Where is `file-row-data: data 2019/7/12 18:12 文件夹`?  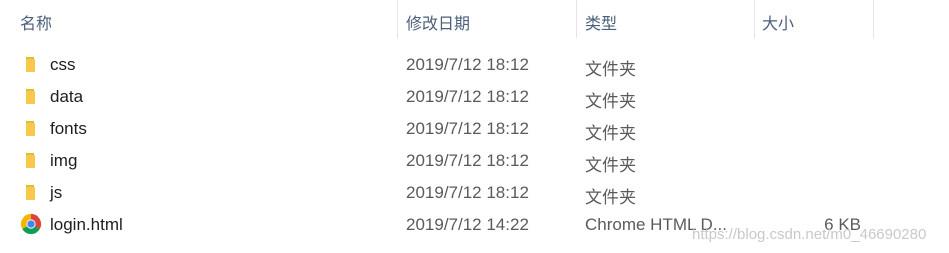
file-row-data: data 2019/7/12 18:12 文件夹 is located at coordinates (474, 96).